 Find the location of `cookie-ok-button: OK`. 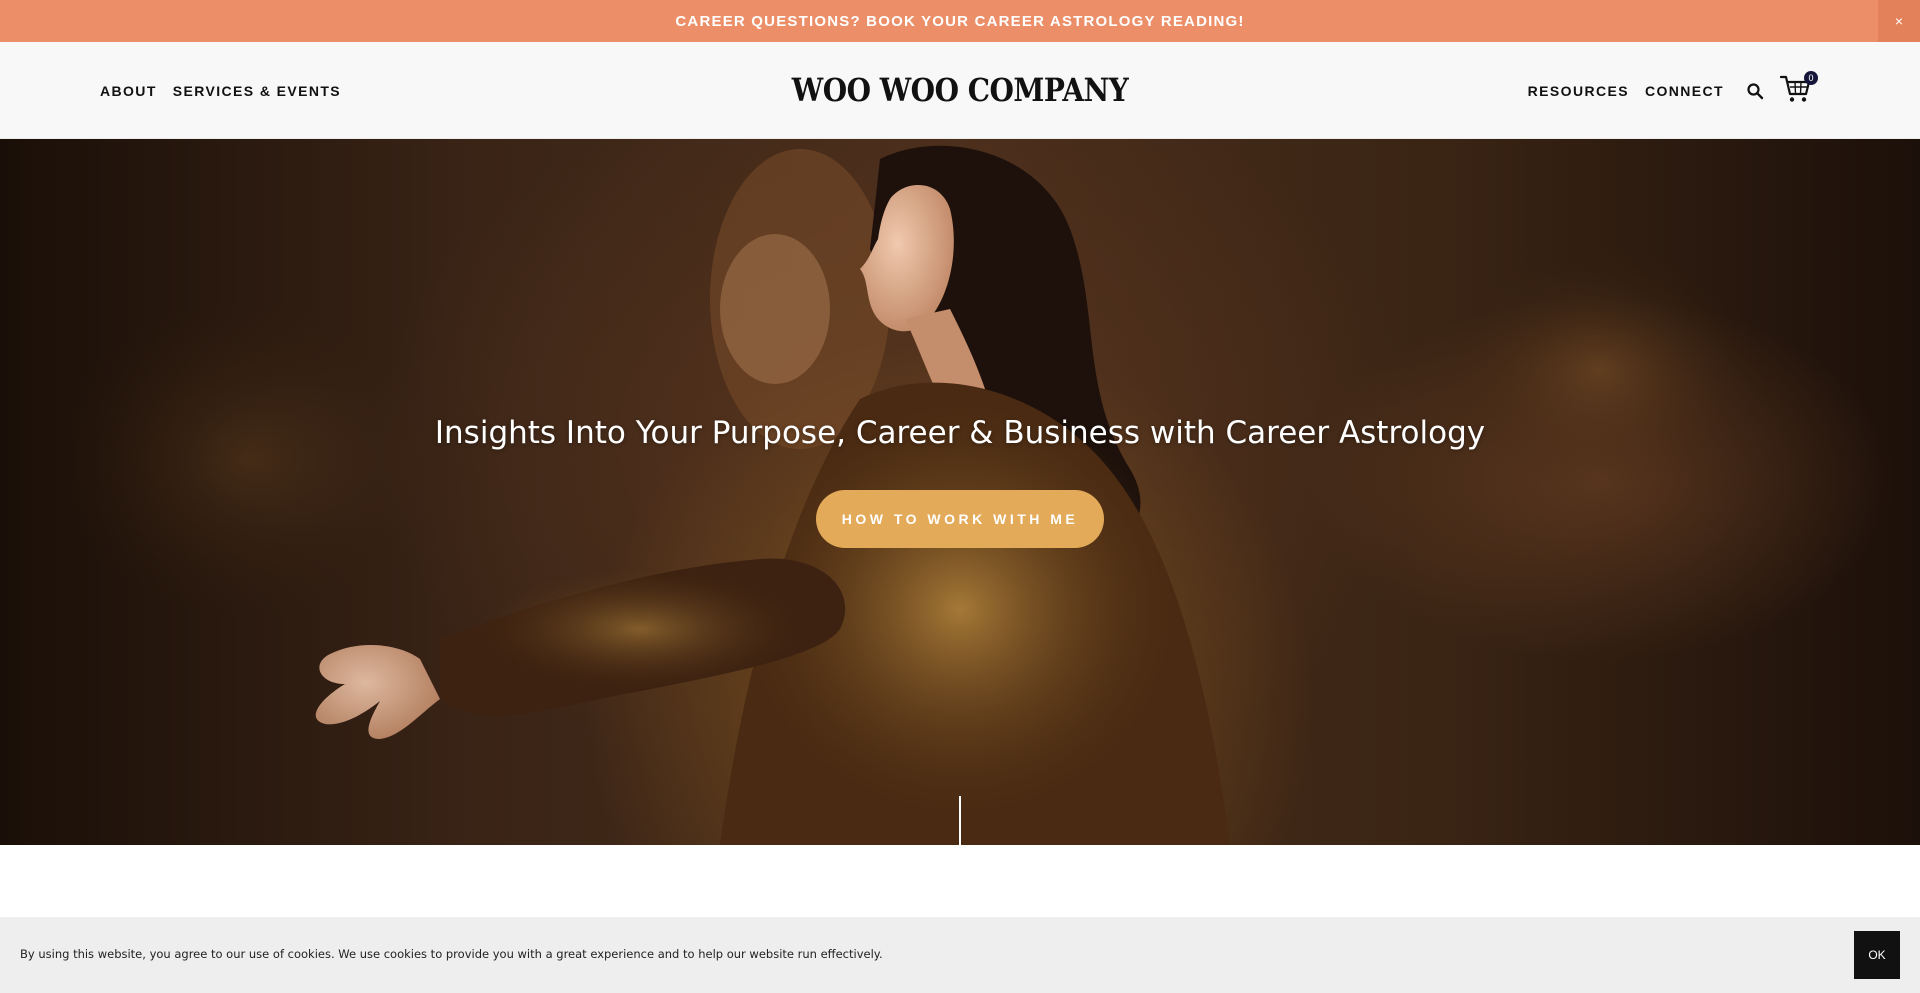

cookie-ok-button: OK is located at coordinates (1877, 955).